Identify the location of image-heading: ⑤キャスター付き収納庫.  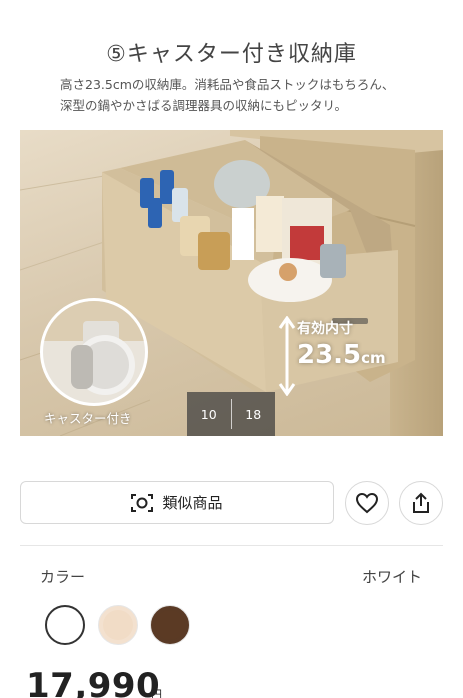
(231, 54).